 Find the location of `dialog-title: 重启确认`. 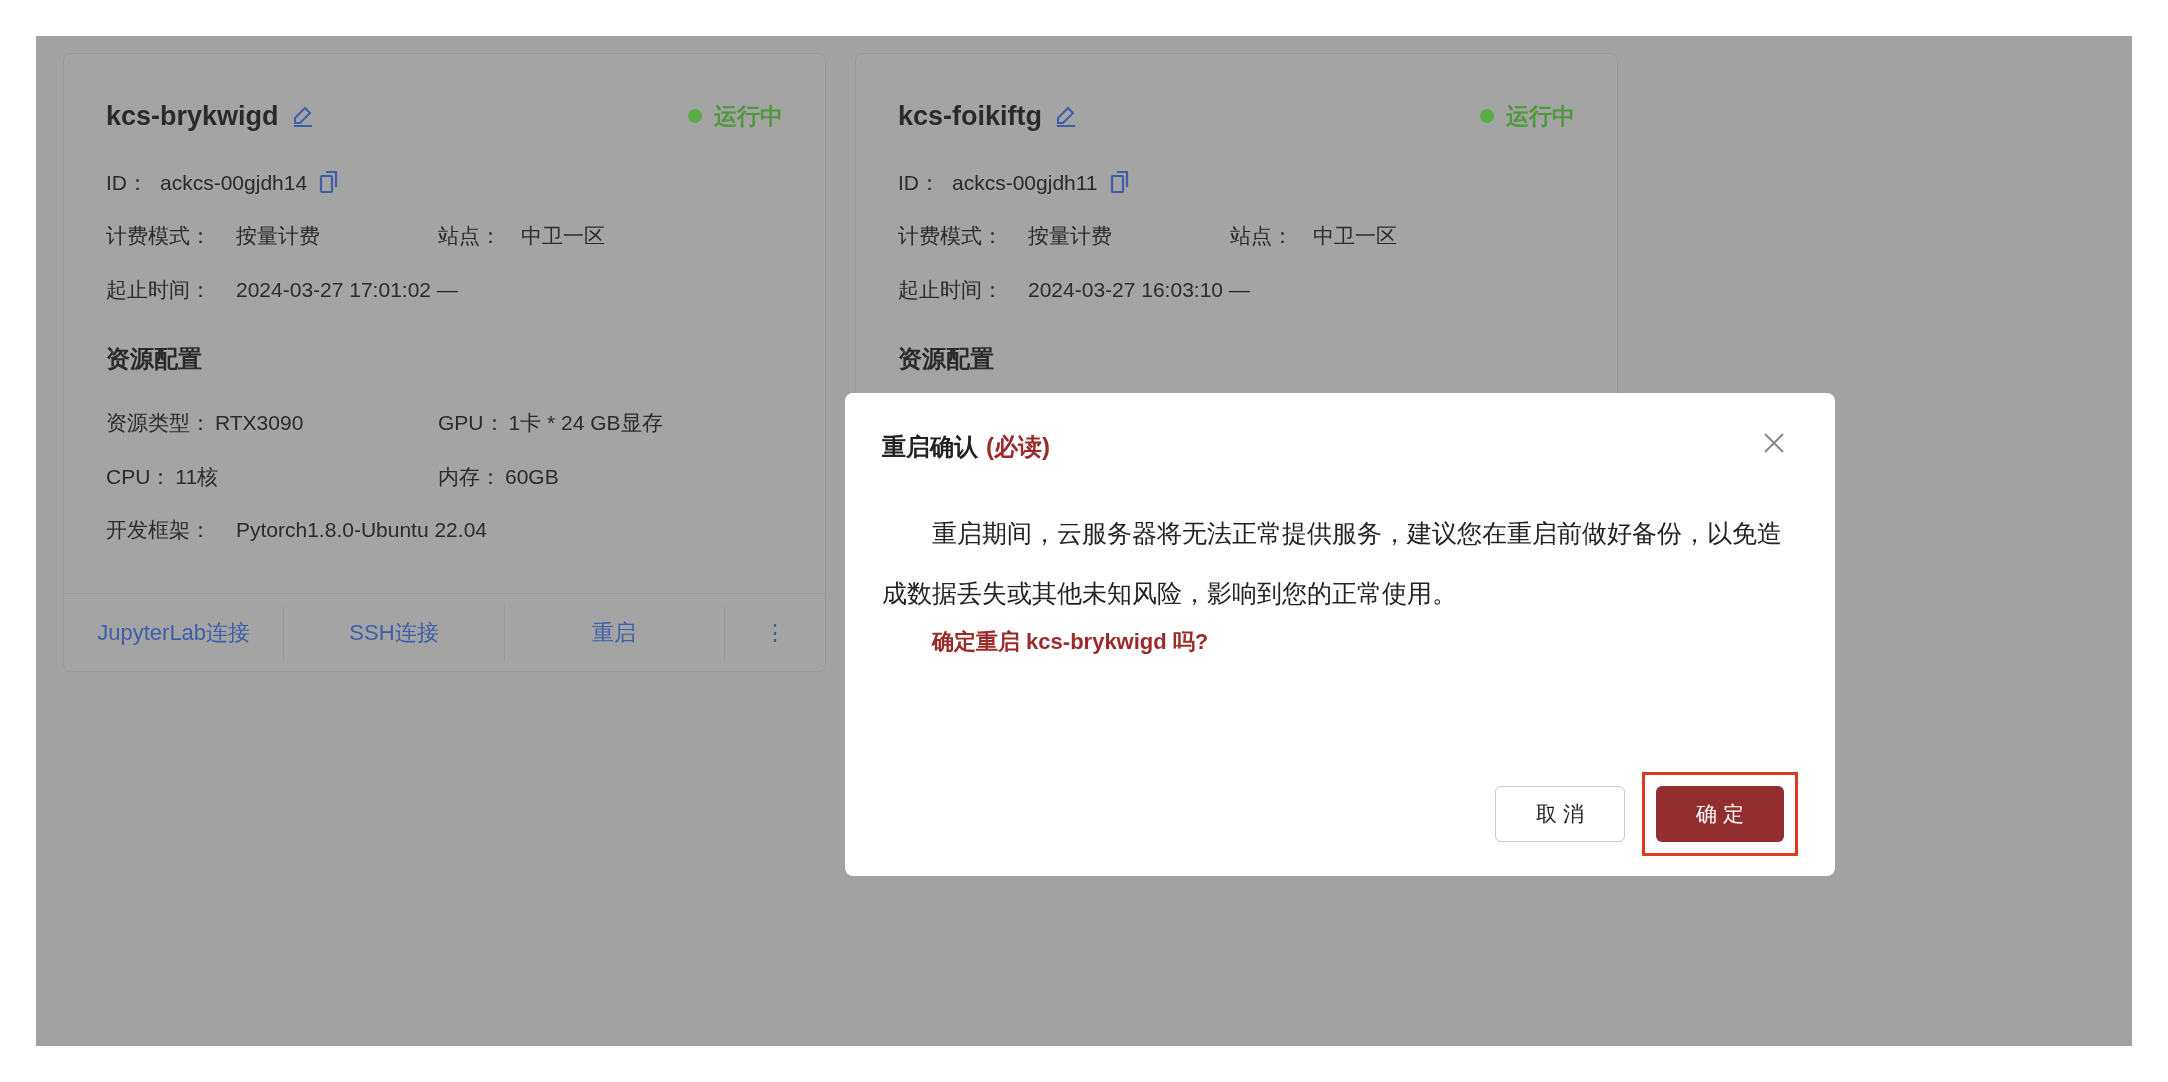

dialog-title: 重启确认 is located at coordinates (930, 447).